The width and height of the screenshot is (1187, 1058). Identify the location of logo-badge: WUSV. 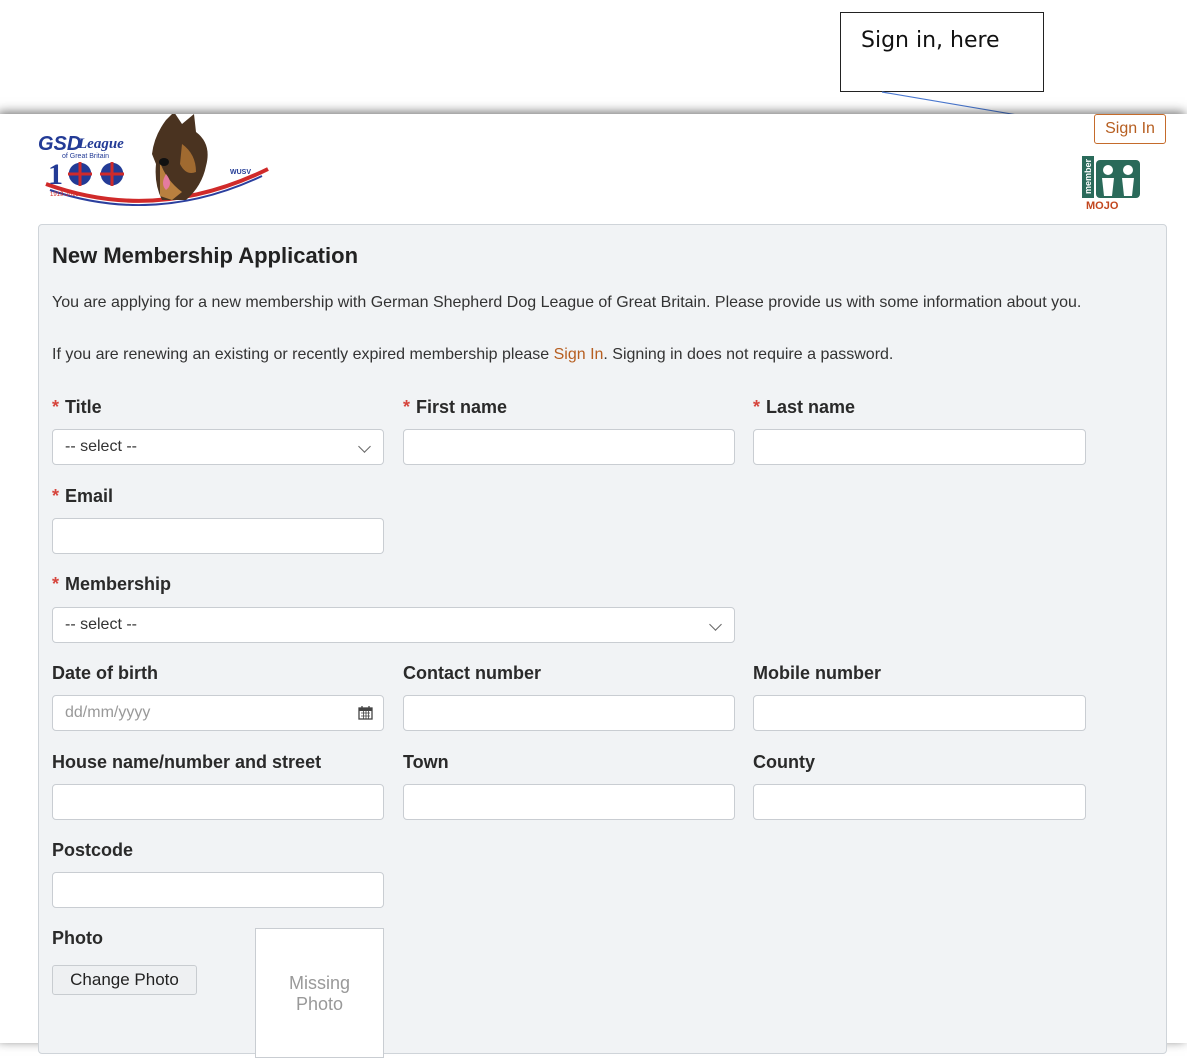
(240, 172).